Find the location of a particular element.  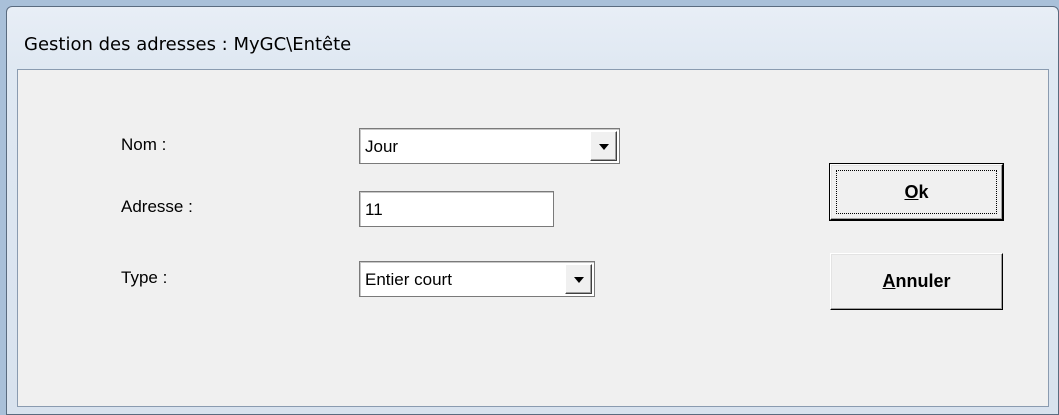

nom-combobox-value: Jour is located at coordinates (382, 146).